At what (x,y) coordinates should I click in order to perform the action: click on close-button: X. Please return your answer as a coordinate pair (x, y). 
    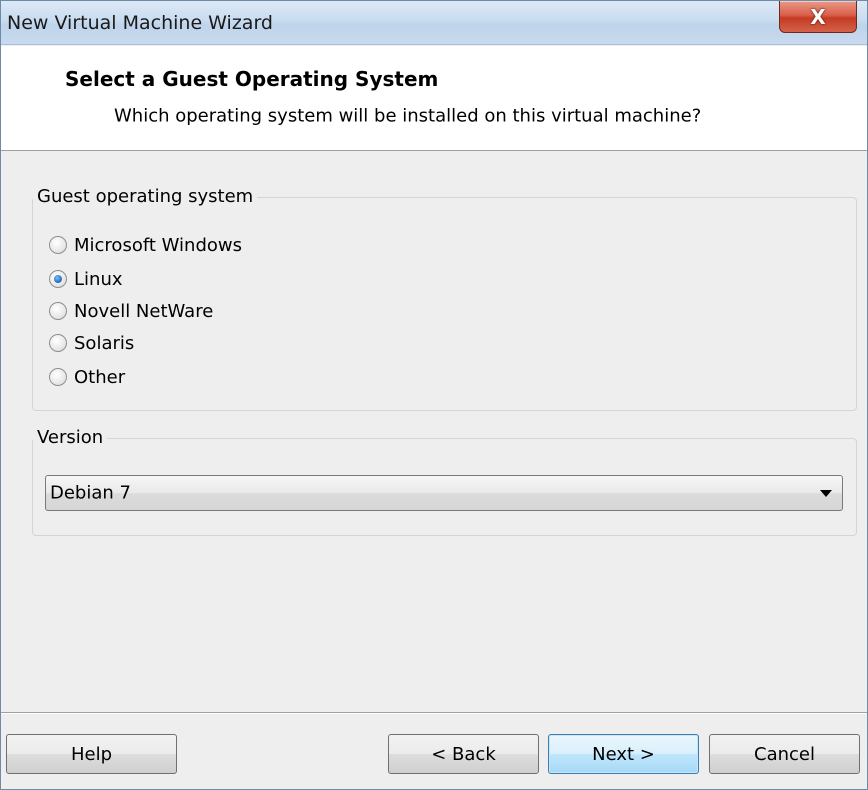
    Looking at the image, I should click on (818, 17).